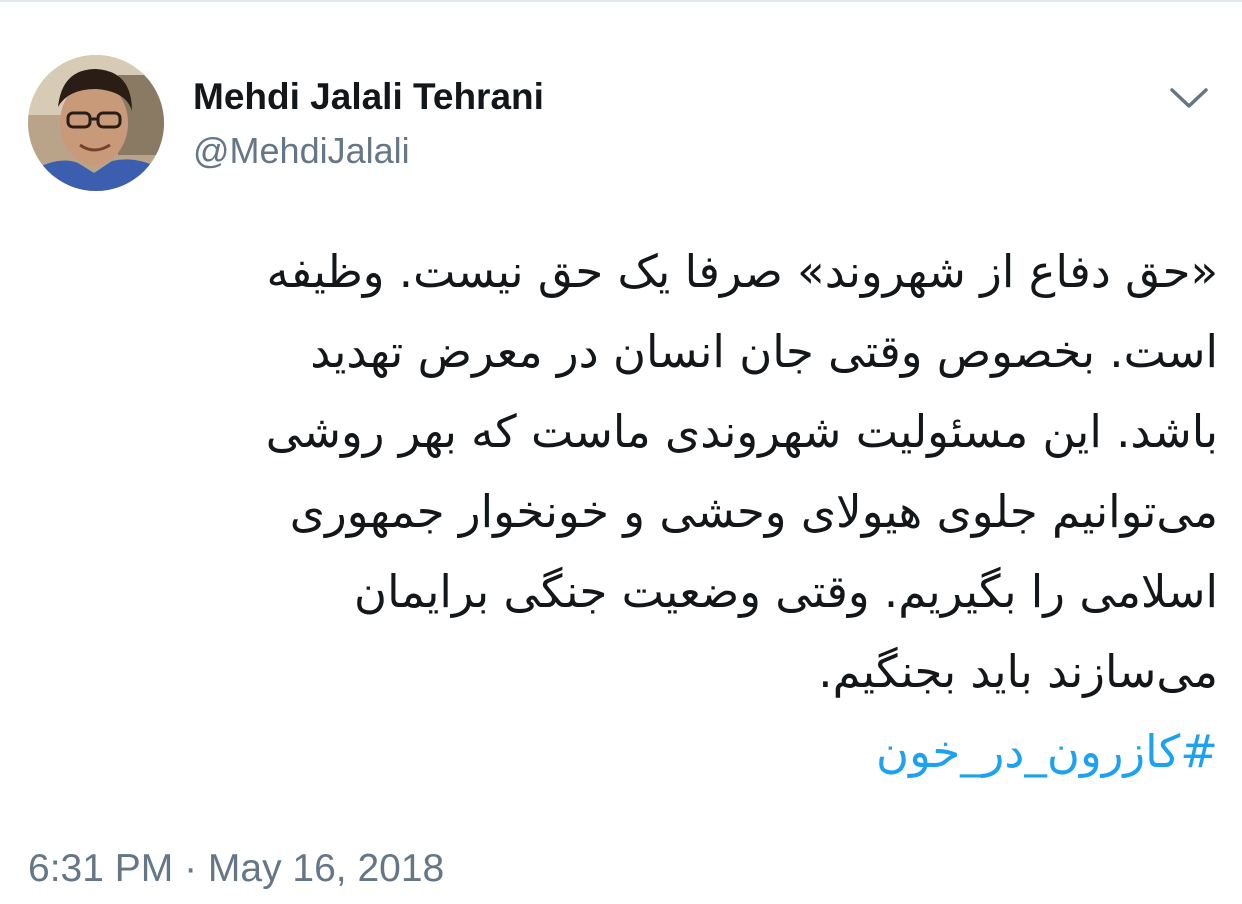 The image size is (1242, 904). I want to click on avatar, so click(96, 123).